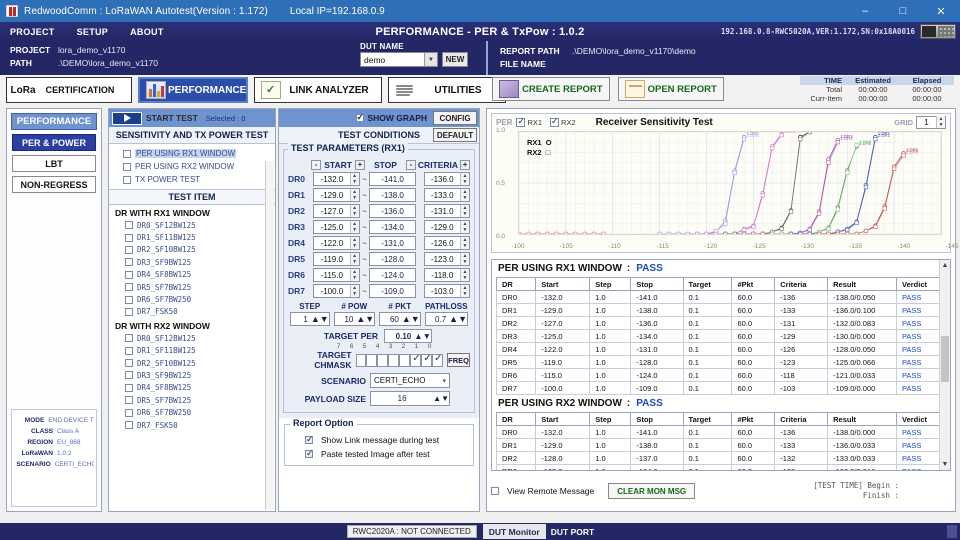 This screenshot has width=960, height=540. I want to click on play-icon, so click(127, 118).